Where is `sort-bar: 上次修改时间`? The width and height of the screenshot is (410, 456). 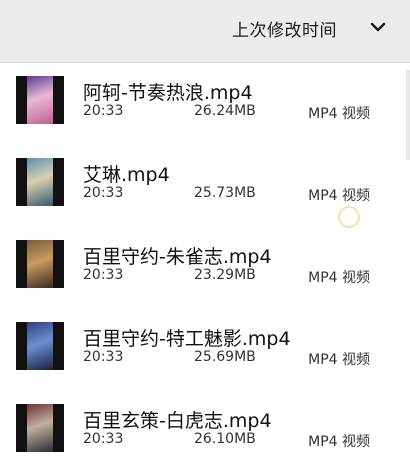
sort-bar: 上次修改时间 is located at coordinates (205, 31).